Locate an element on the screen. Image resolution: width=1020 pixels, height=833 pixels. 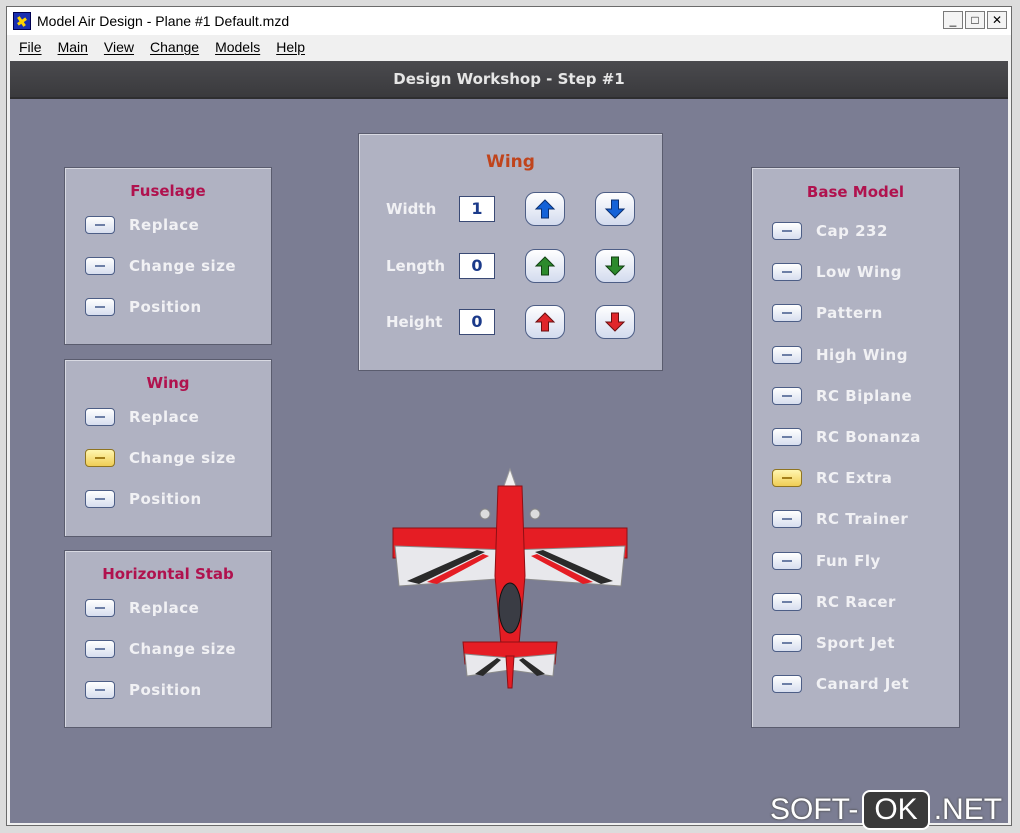
model-label: Cap 232 is located at coordinates (852, 231).